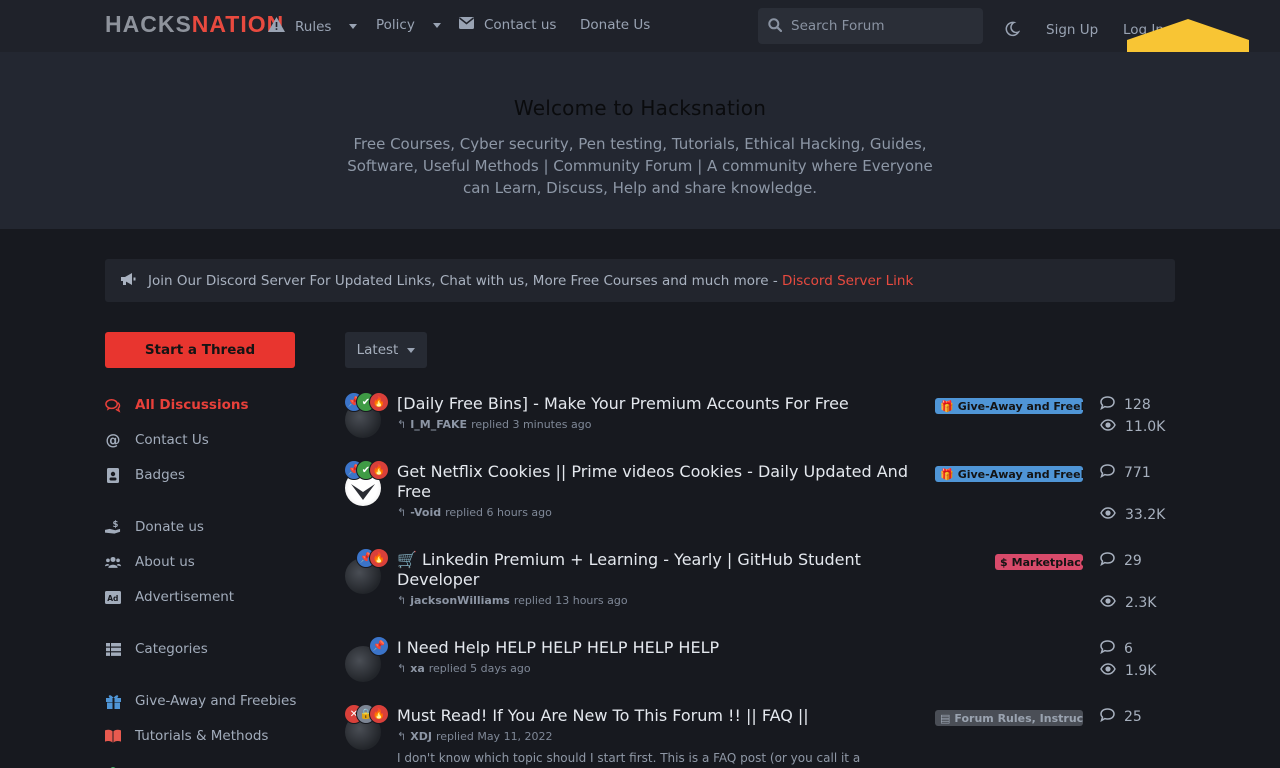 Image resolution: width=1280 pixels, height=768 pixels. Describe the element at coordinates (1121, 717) in the screenshot. I see `reply-count: 25` at that location.